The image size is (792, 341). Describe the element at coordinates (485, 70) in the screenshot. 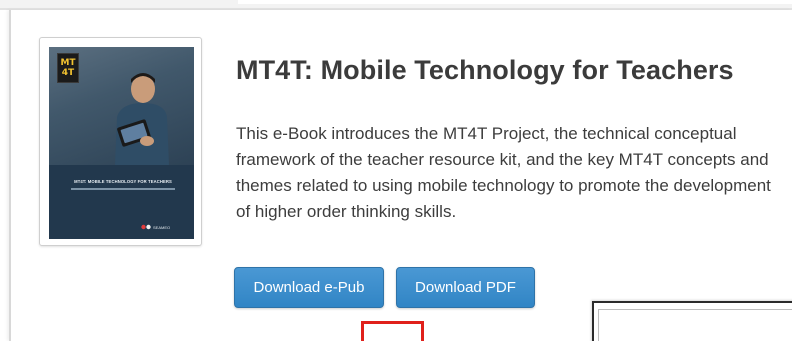

I see `ebook-title: MT4T: Mobile Technology for Teachers` at that location.